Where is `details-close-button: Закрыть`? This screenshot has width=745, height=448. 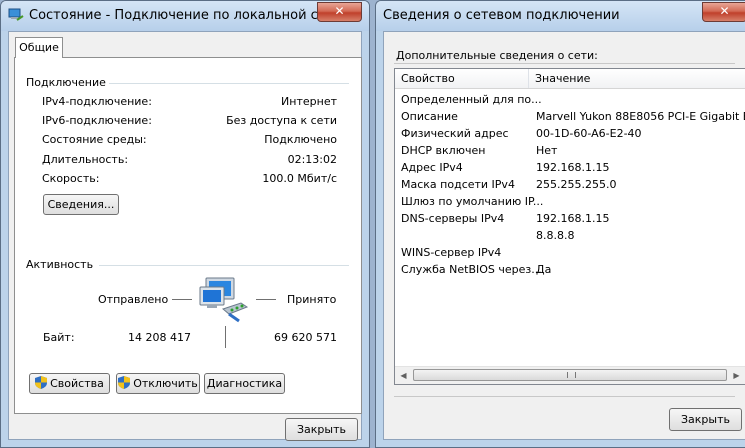
details-close-button: Закрыть is located at coordinates (705, 419).